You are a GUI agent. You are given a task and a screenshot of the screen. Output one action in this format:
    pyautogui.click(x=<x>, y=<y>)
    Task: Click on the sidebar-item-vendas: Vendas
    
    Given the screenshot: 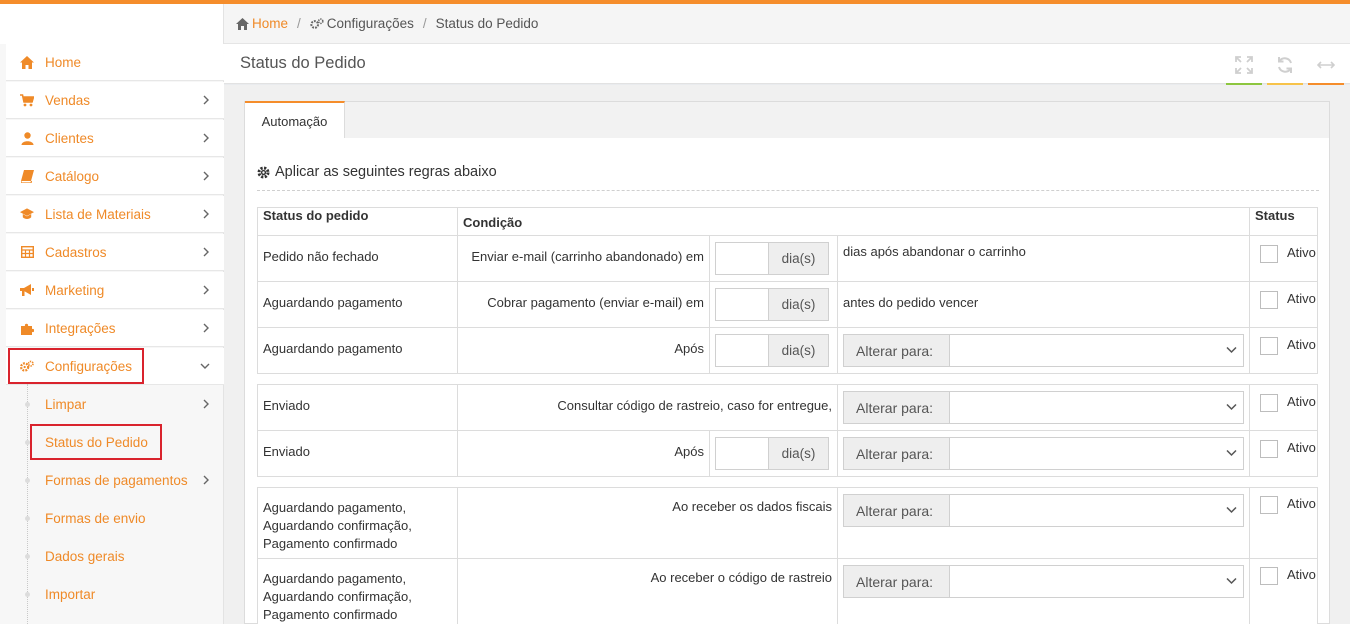 What is the action you would take?
    pyautogui.click(x=115, y=100)
    